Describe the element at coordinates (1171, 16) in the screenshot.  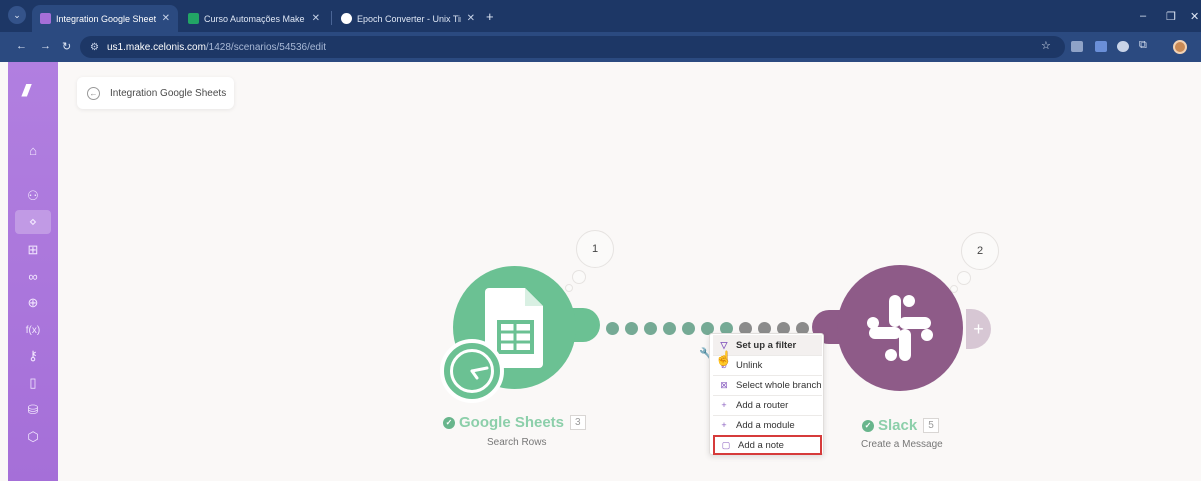
I see `restore-icon: ❐` at that location.